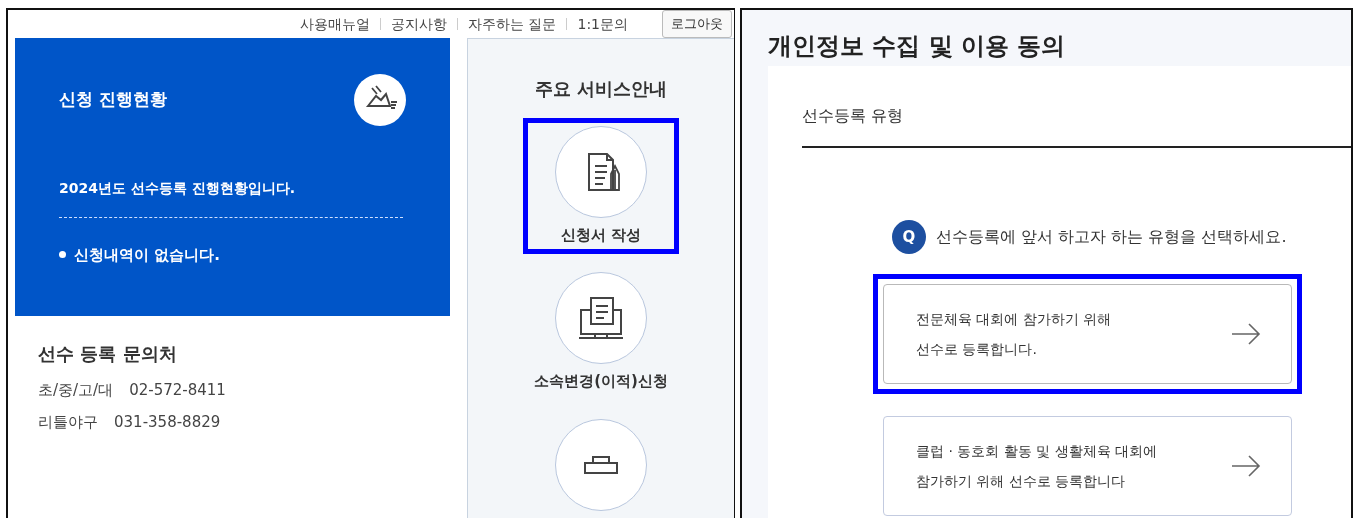 This screenshot has height=518, width=1359. Describe the element at coordinates (167, 422) in the screenshot. I see `phone-number: 031-358-8829` at that location.